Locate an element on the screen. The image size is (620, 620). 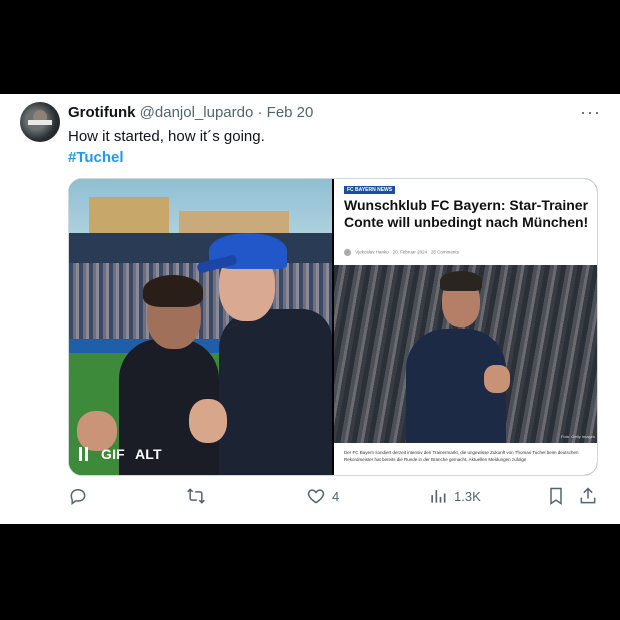
handle: @danjol_lupardo is located at coordinates (197, 112).